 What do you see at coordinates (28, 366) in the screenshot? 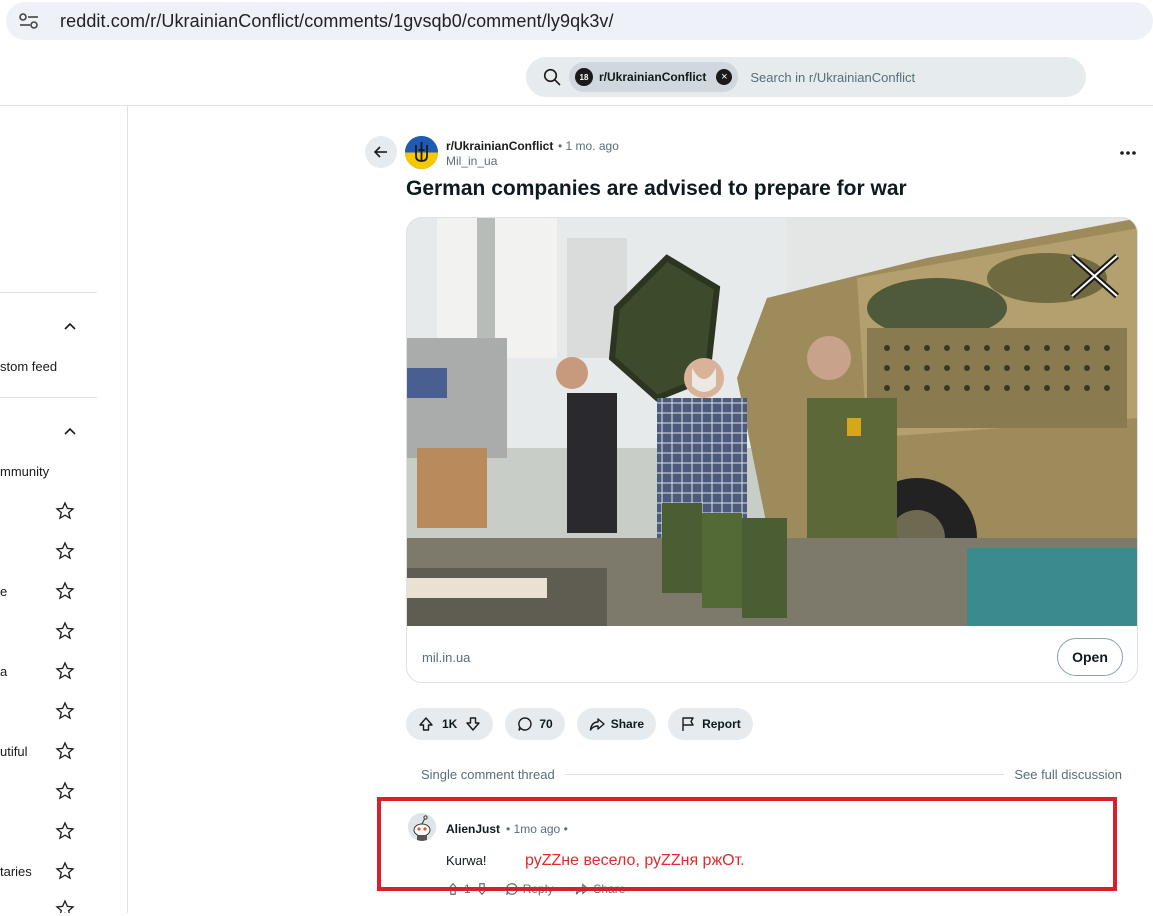
I see `sidebar-item-custom-feed: stom feed` at bounding box center [28, 366].